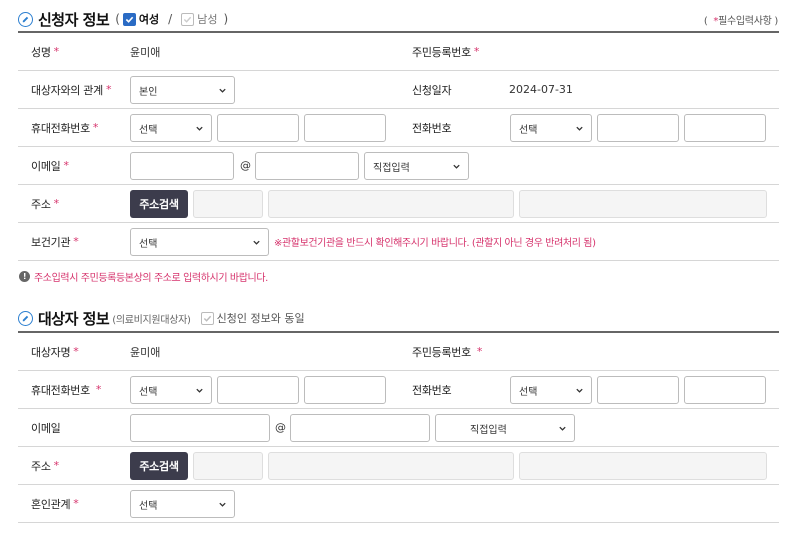  Describe the element at coordinates (432, 128) in the screenshot. I see `phone-label: 전화번호` at that location.